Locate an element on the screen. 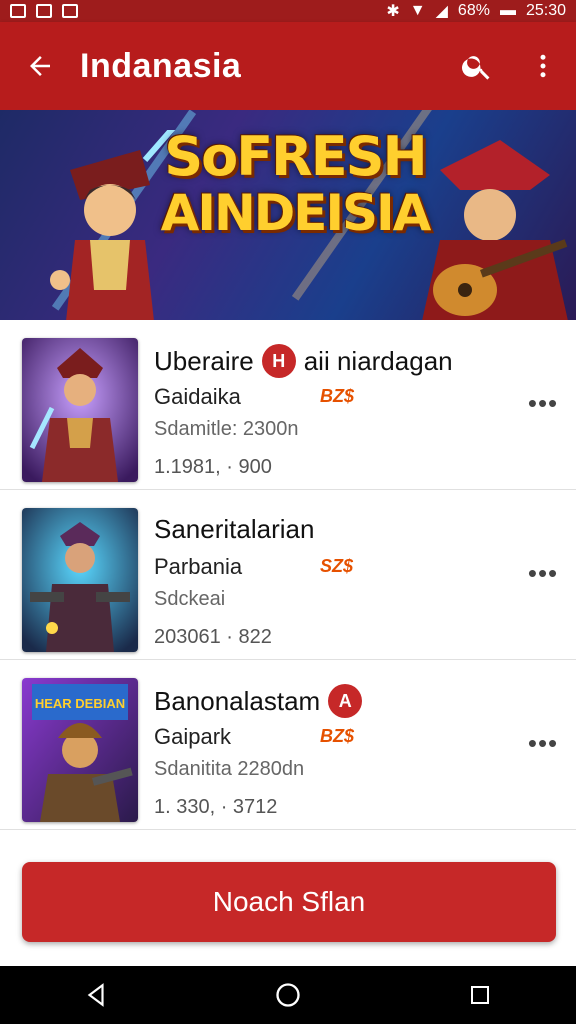 This screenshot has height=1024, width=576. search-button is located at coordinates (477, 66).